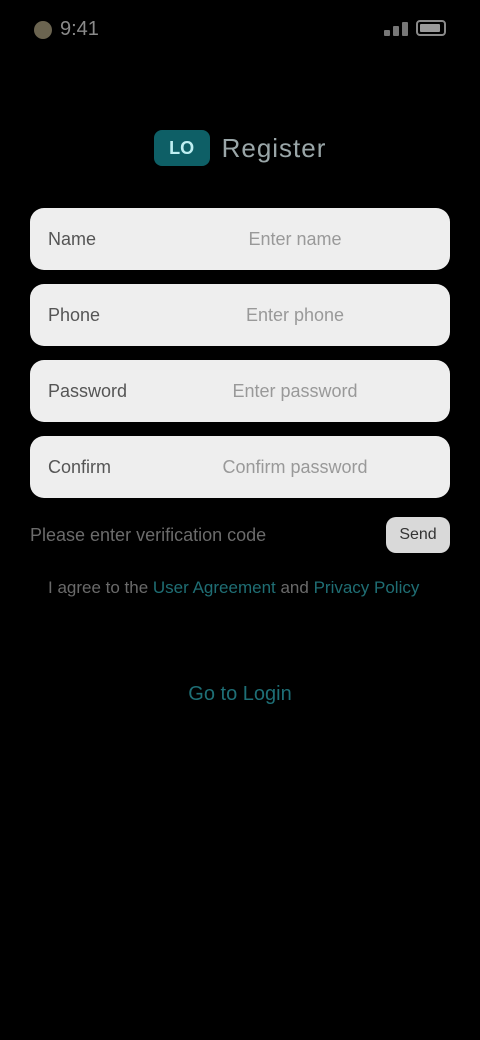 The image size is (480, 1040). What do you see at coordinates (181, 148) in the screenshot?
I see `brand-logo: LO` at bounding box center [181, 148].